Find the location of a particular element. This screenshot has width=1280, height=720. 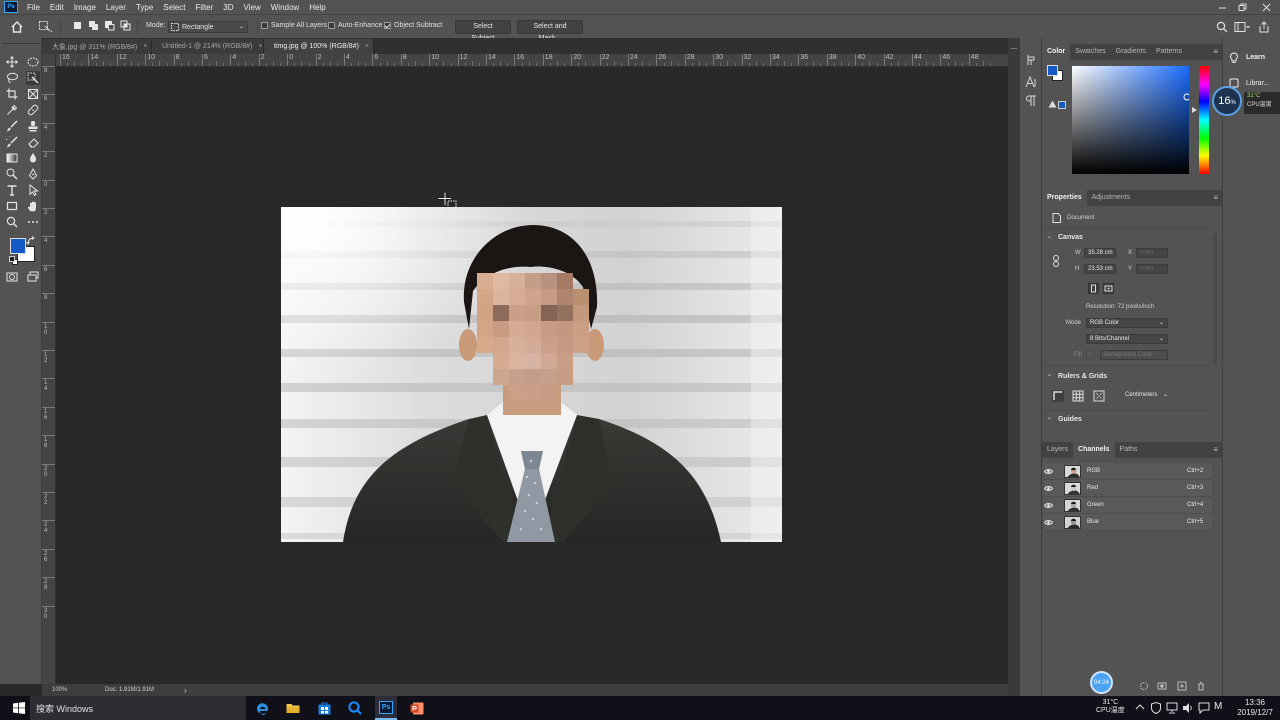

hand-tool-icon is located at coordinates (33, 206).